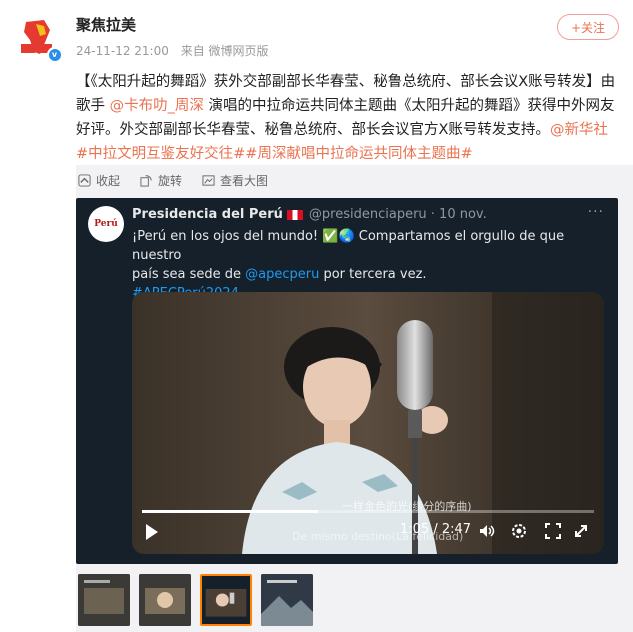 The width and height of the screenshot is (633, 632). Describe the element at coordinates (397, 214) in the screenshot. I see `tweet-handle: @presidenciaperu · 10 nov.` at that location.